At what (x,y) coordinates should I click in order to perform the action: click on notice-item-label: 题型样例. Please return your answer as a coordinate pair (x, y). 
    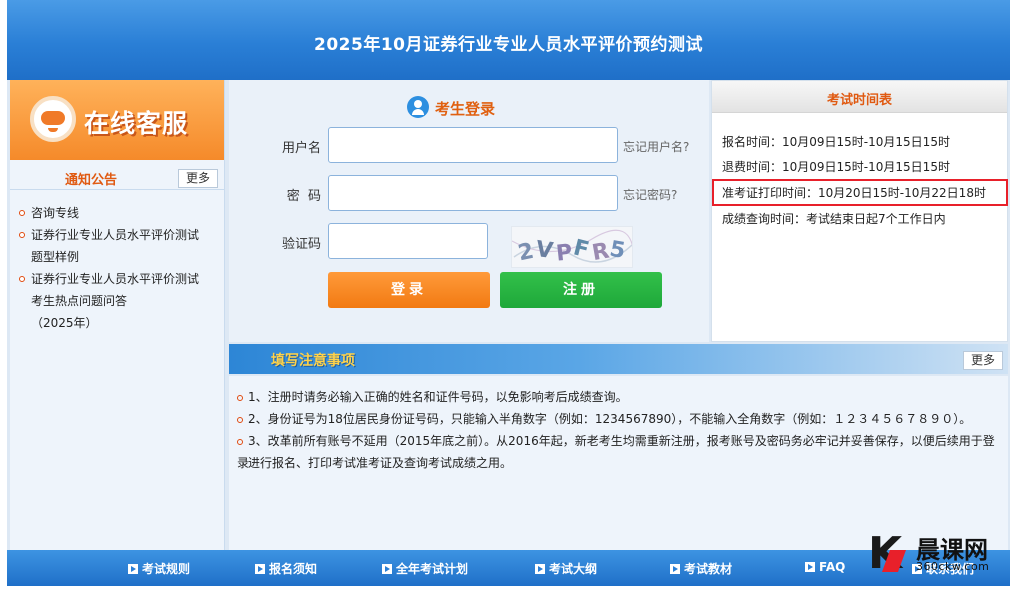
    Looking at the image, I should click on (55, 257).